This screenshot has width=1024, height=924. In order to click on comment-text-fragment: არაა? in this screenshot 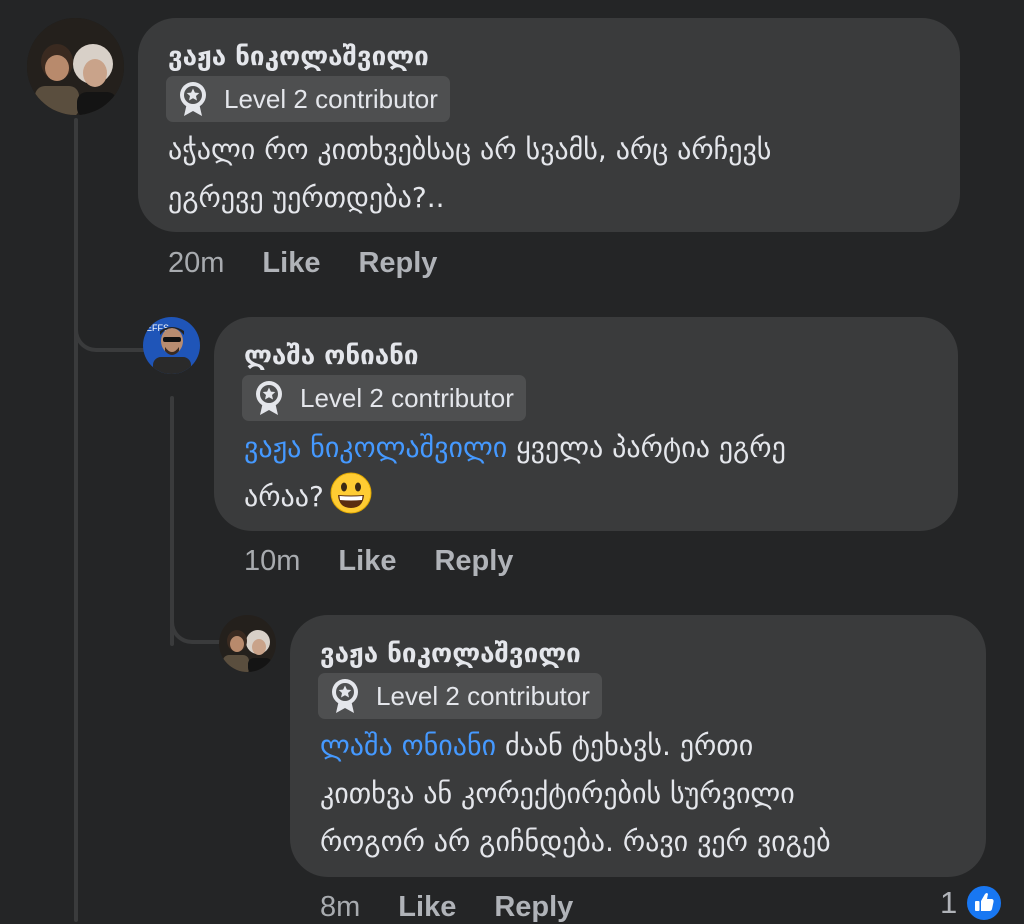, I will do `click(284, 496)`.